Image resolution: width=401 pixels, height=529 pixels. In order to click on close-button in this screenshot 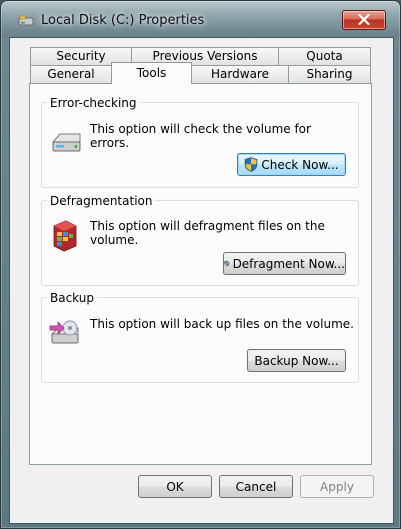, I will do `click(364, 20)`.